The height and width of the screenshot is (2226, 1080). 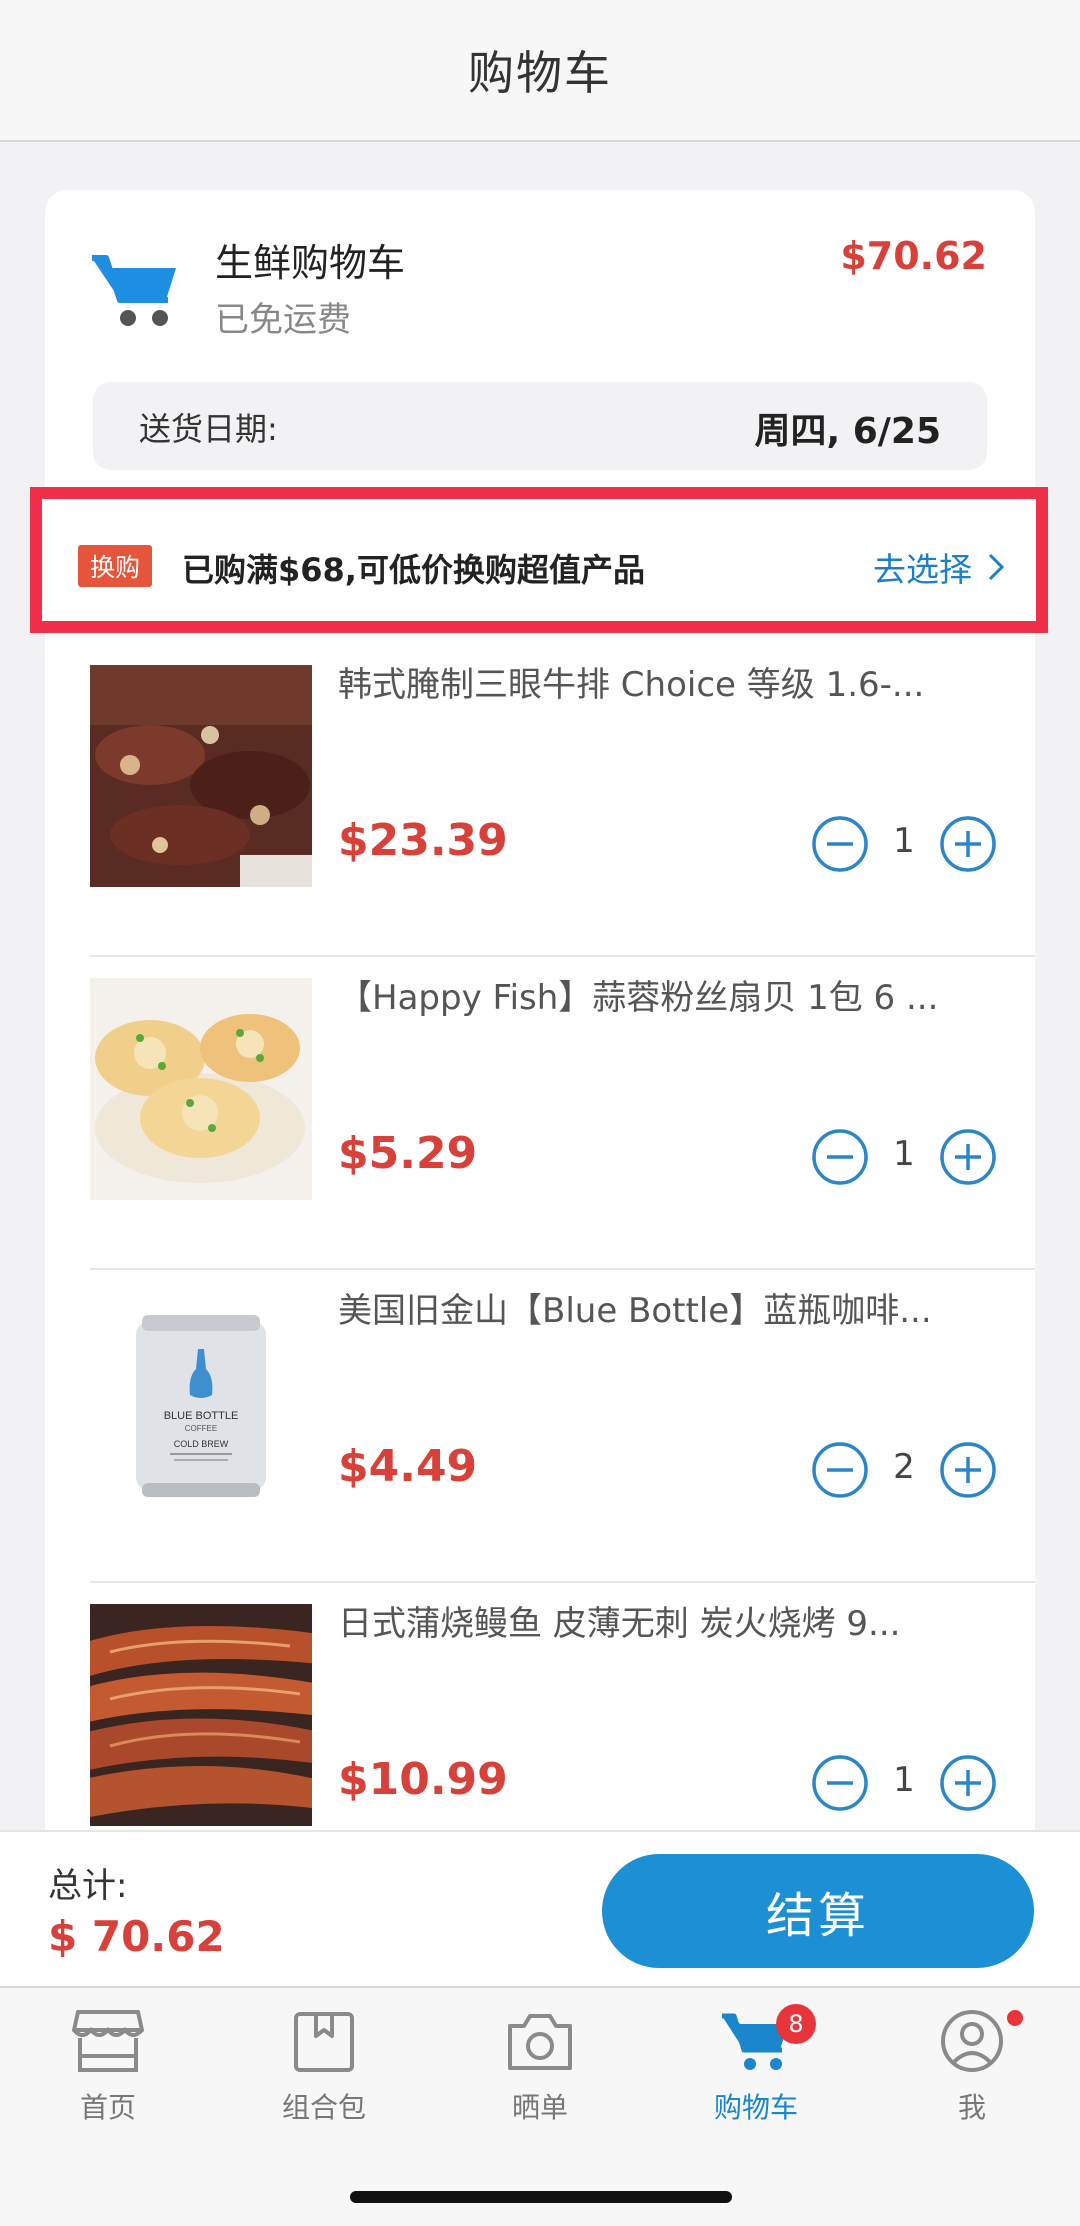 What do you see at coordinates (922, 569) in the screenshot?
I see `promo-link-label: 去选择` at bounding box center [922, 569].